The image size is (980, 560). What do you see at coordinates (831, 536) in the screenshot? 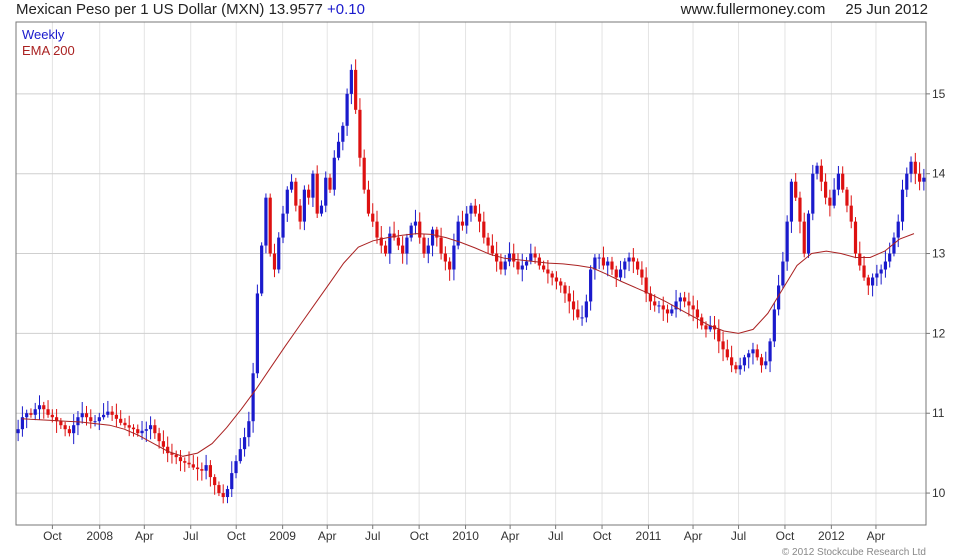
I see `x-tick-label: 2012` at bounding box center [831, 536].